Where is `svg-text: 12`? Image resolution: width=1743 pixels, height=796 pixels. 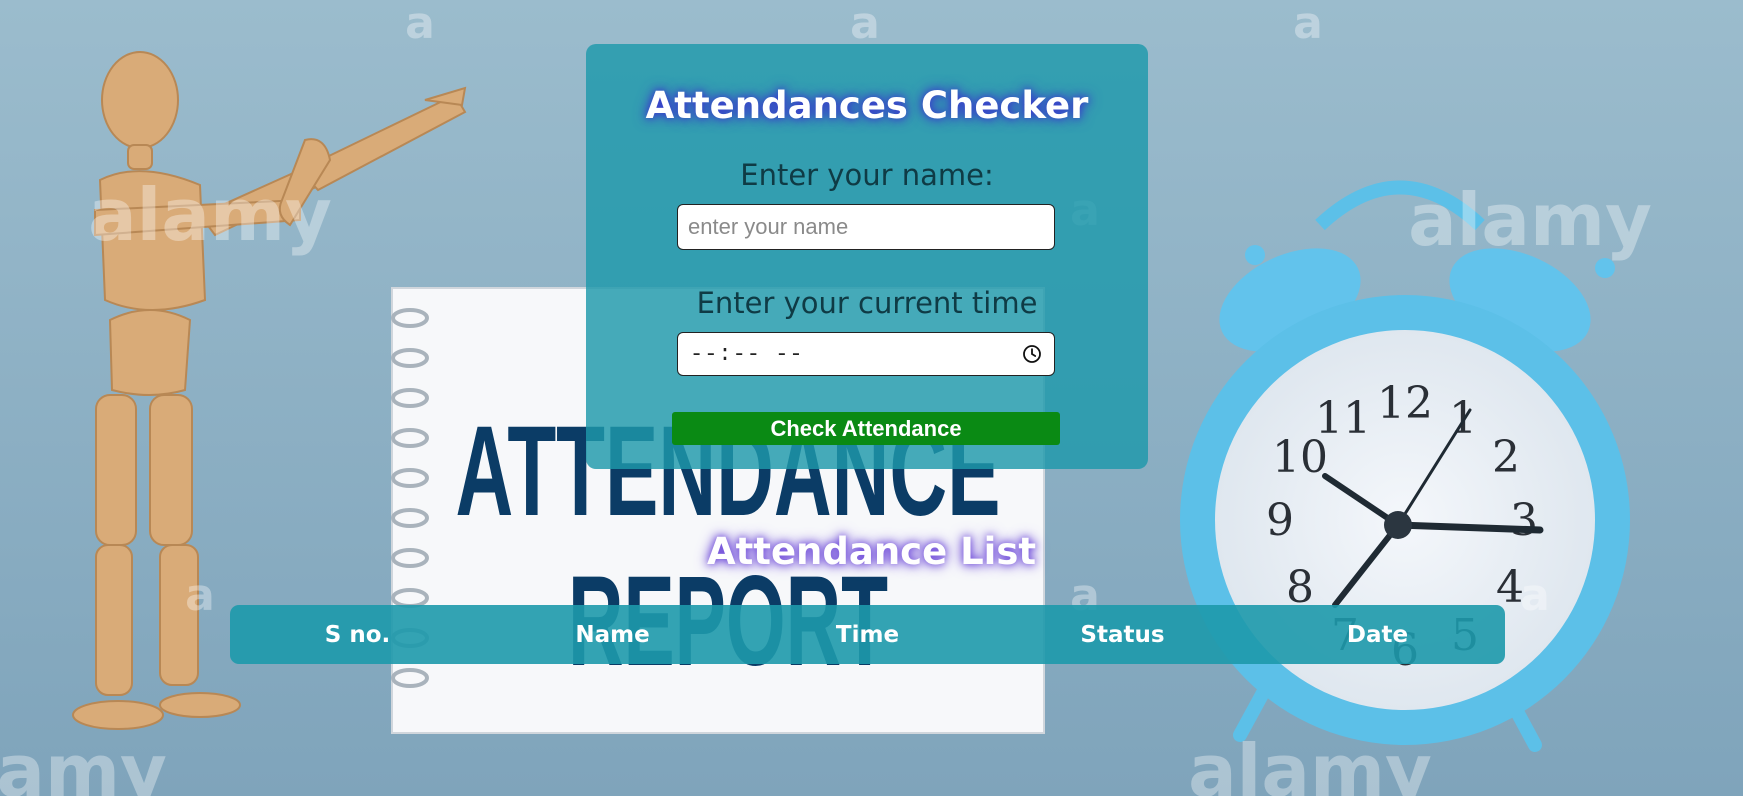
svg-text: 12 is located at coordinates (1405, 403).